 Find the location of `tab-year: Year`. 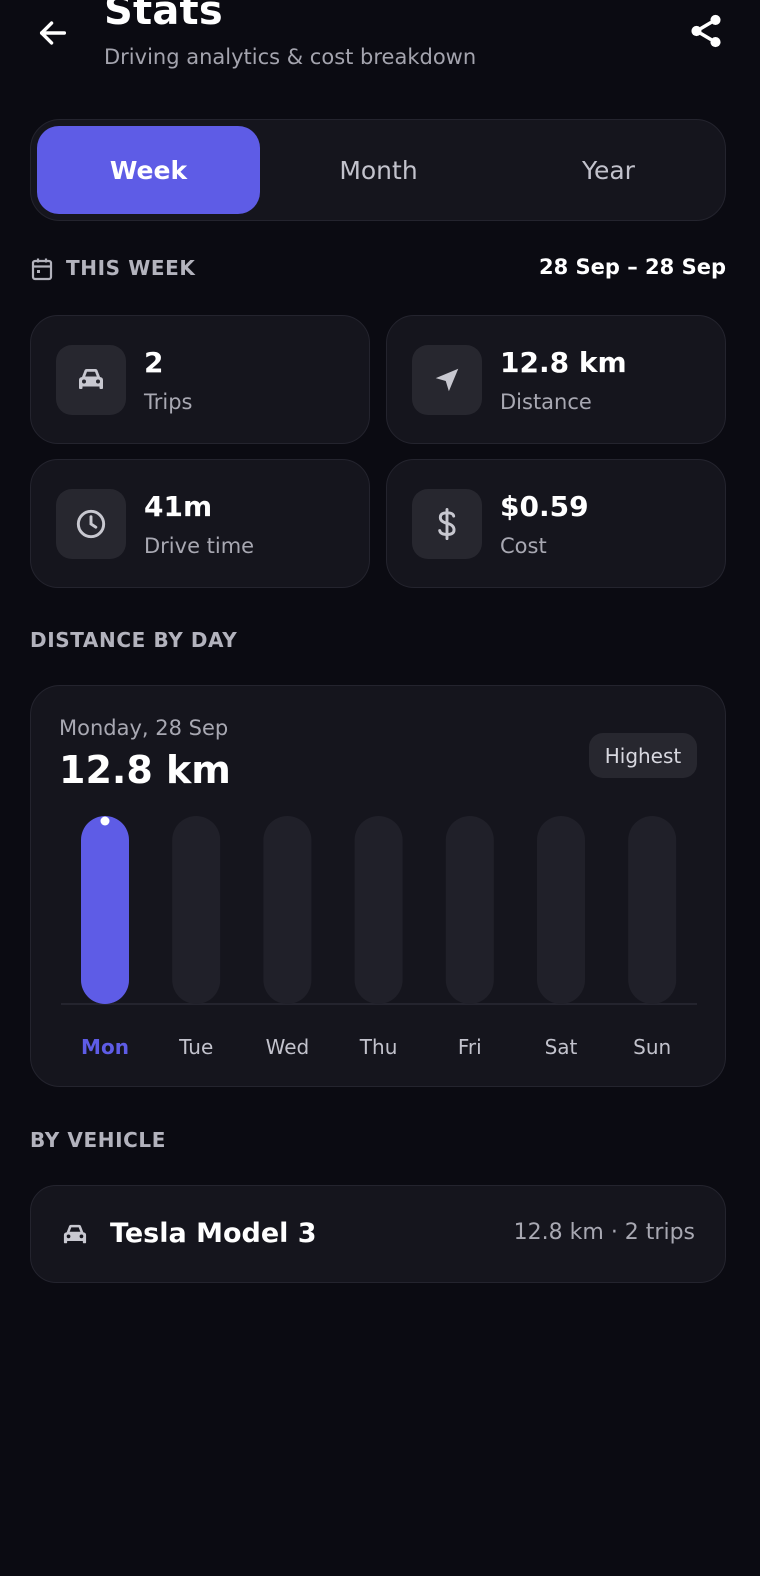

tab-year: Year is located at coordinates (608, 170).